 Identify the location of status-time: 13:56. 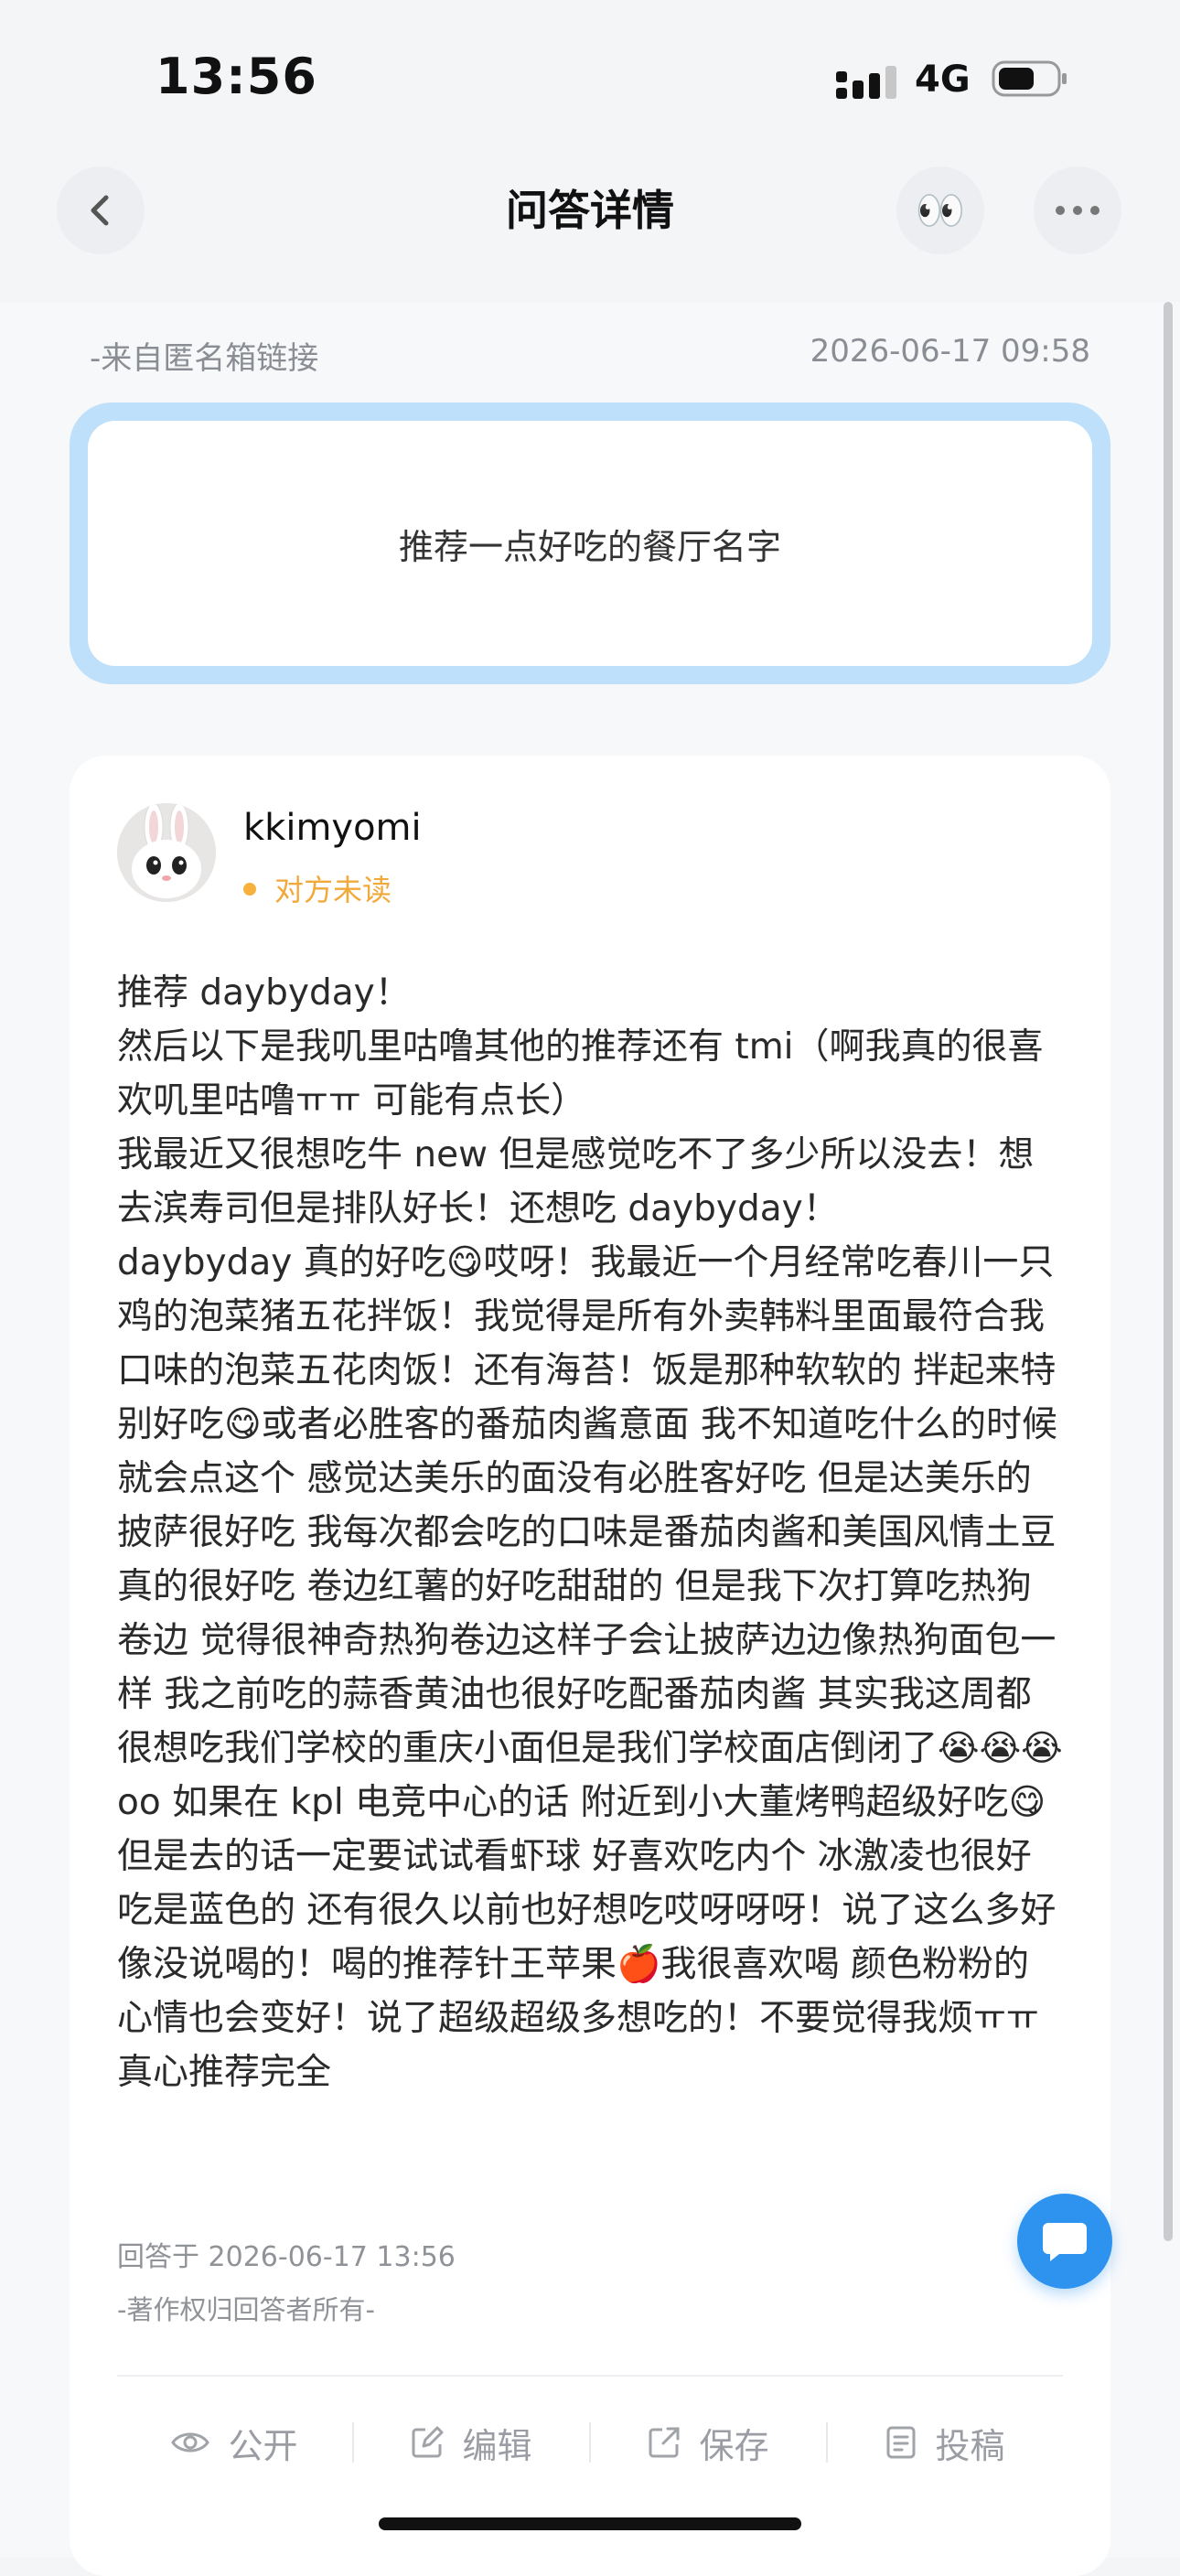
(236, 76).